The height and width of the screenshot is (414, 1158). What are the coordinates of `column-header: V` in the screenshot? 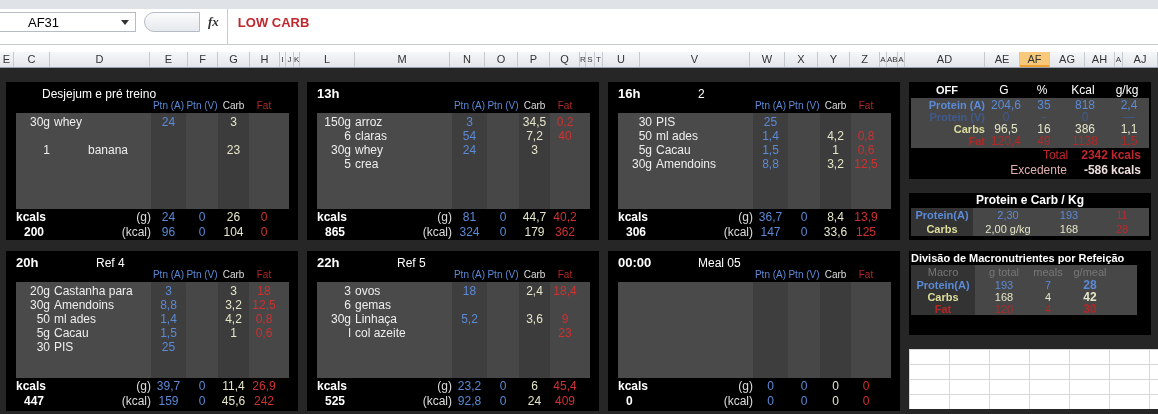 It's located at (695, 59).